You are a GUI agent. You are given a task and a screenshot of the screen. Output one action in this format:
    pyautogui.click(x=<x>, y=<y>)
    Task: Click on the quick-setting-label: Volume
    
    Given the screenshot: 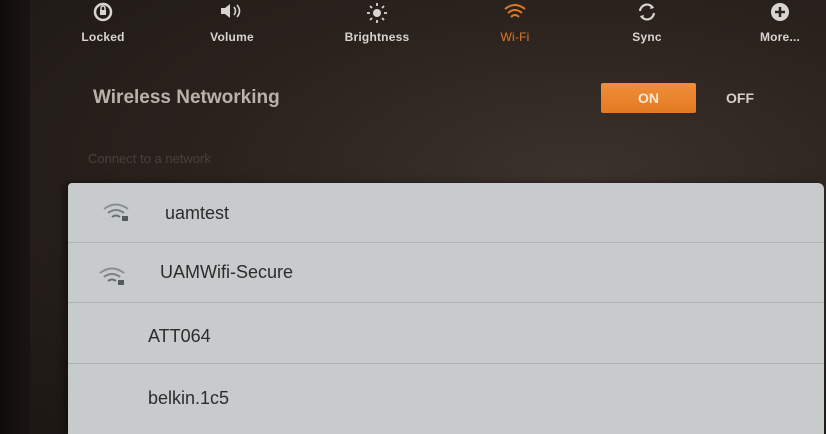 What is the action you would take?
    pyautogui.click(x=232, y=37)
    